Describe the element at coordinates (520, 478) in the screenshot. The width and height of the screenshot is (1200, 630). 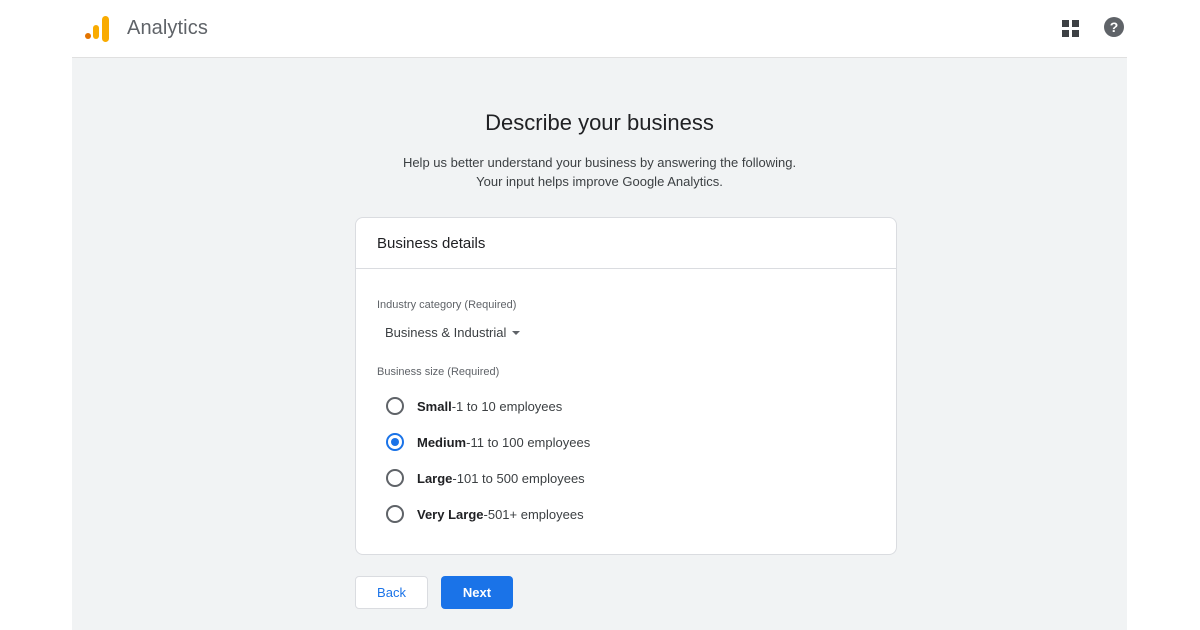
I see `radio-option-description: 101 to 500 employees` at that location.